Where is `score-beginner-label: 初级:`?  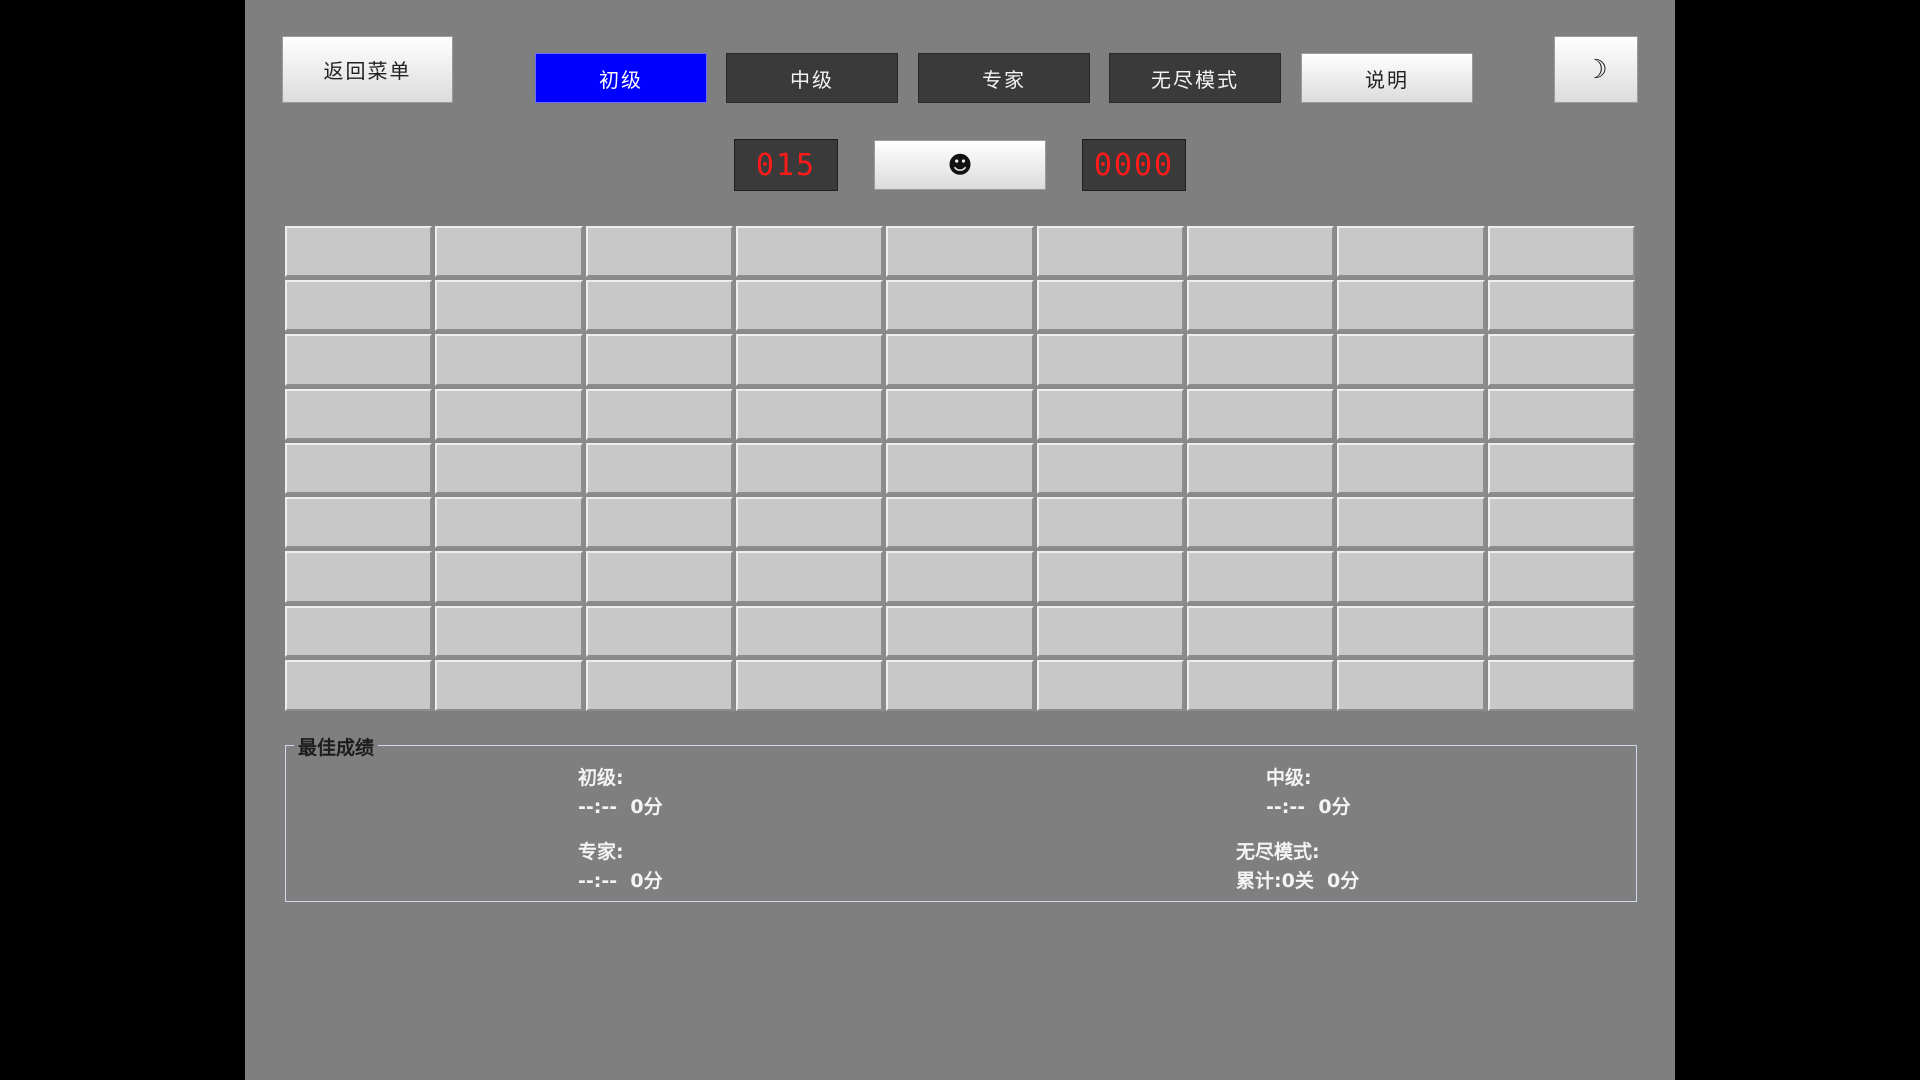
score-beginner-label: 初级: is located at coordinates (601, 778).